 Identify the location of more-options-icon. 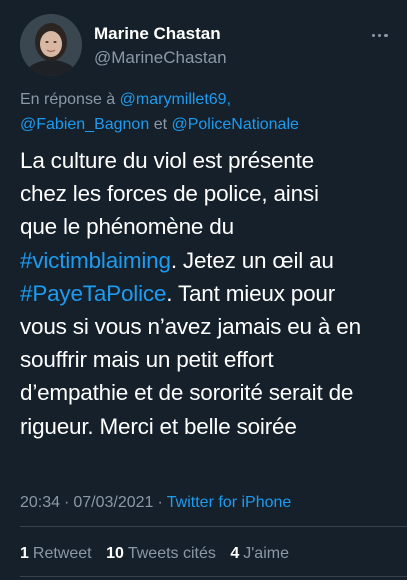
(381, 31).